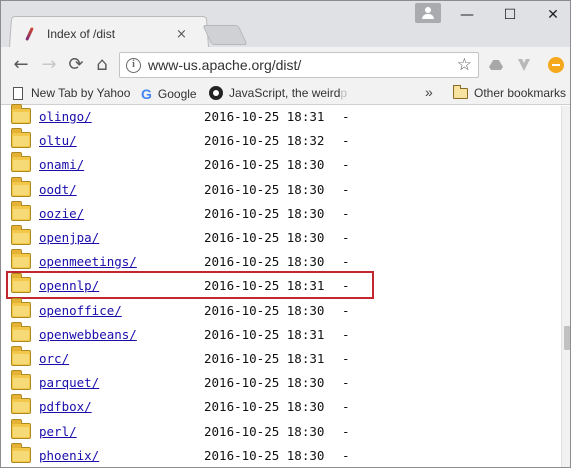 The height and width of the screenshot is (468, 571). Describe the element at coordinates (49, 65) in the screenshot. I see `forward-button: →` at that location.